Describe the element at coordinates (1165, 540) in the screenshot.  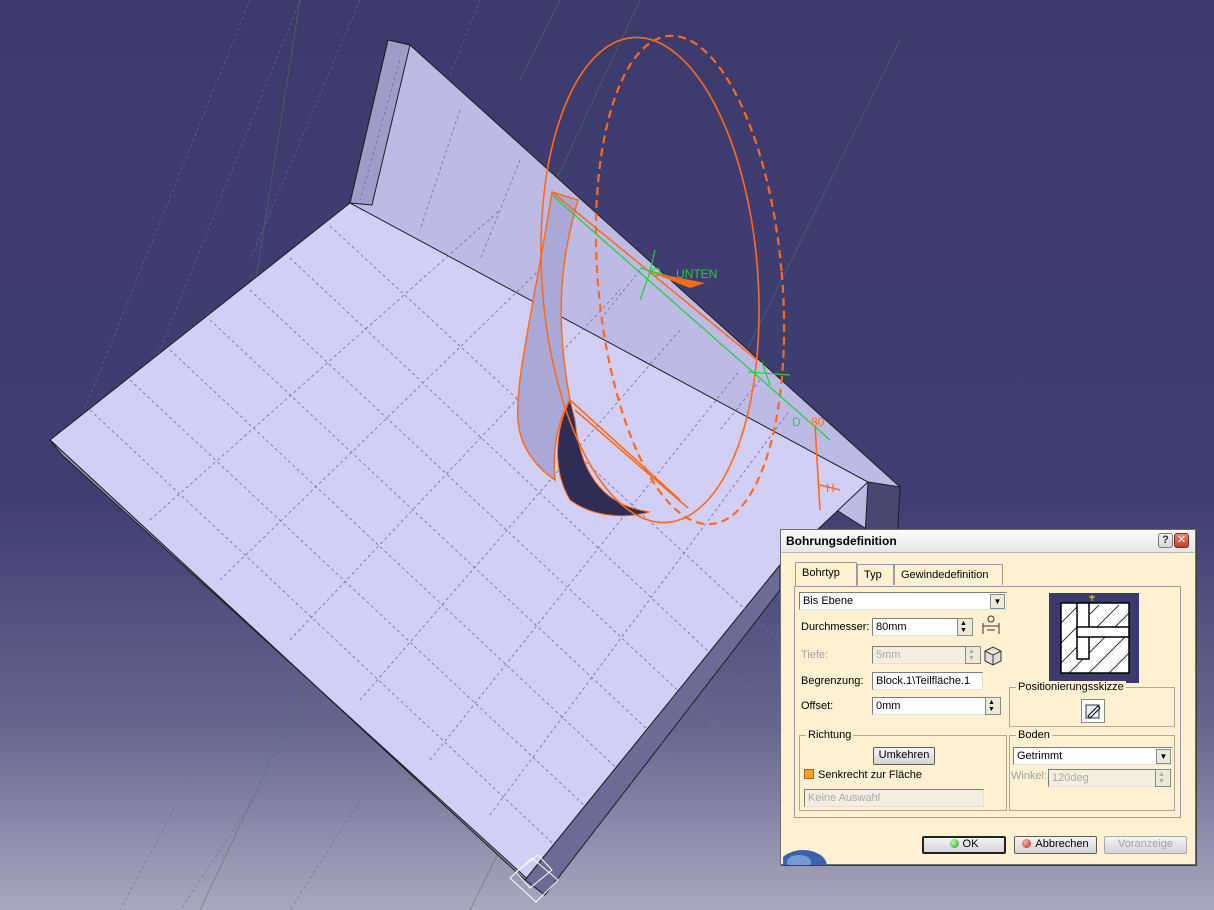
I see `help-button: ?` at that location.